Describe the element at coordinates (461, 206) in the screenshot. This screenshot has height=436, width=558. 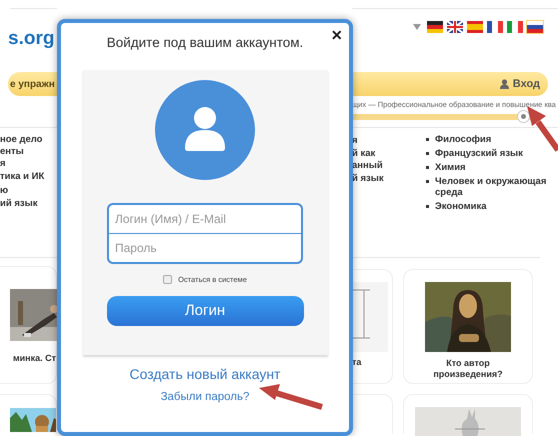
I see `subject-link: Экономика` at that location.